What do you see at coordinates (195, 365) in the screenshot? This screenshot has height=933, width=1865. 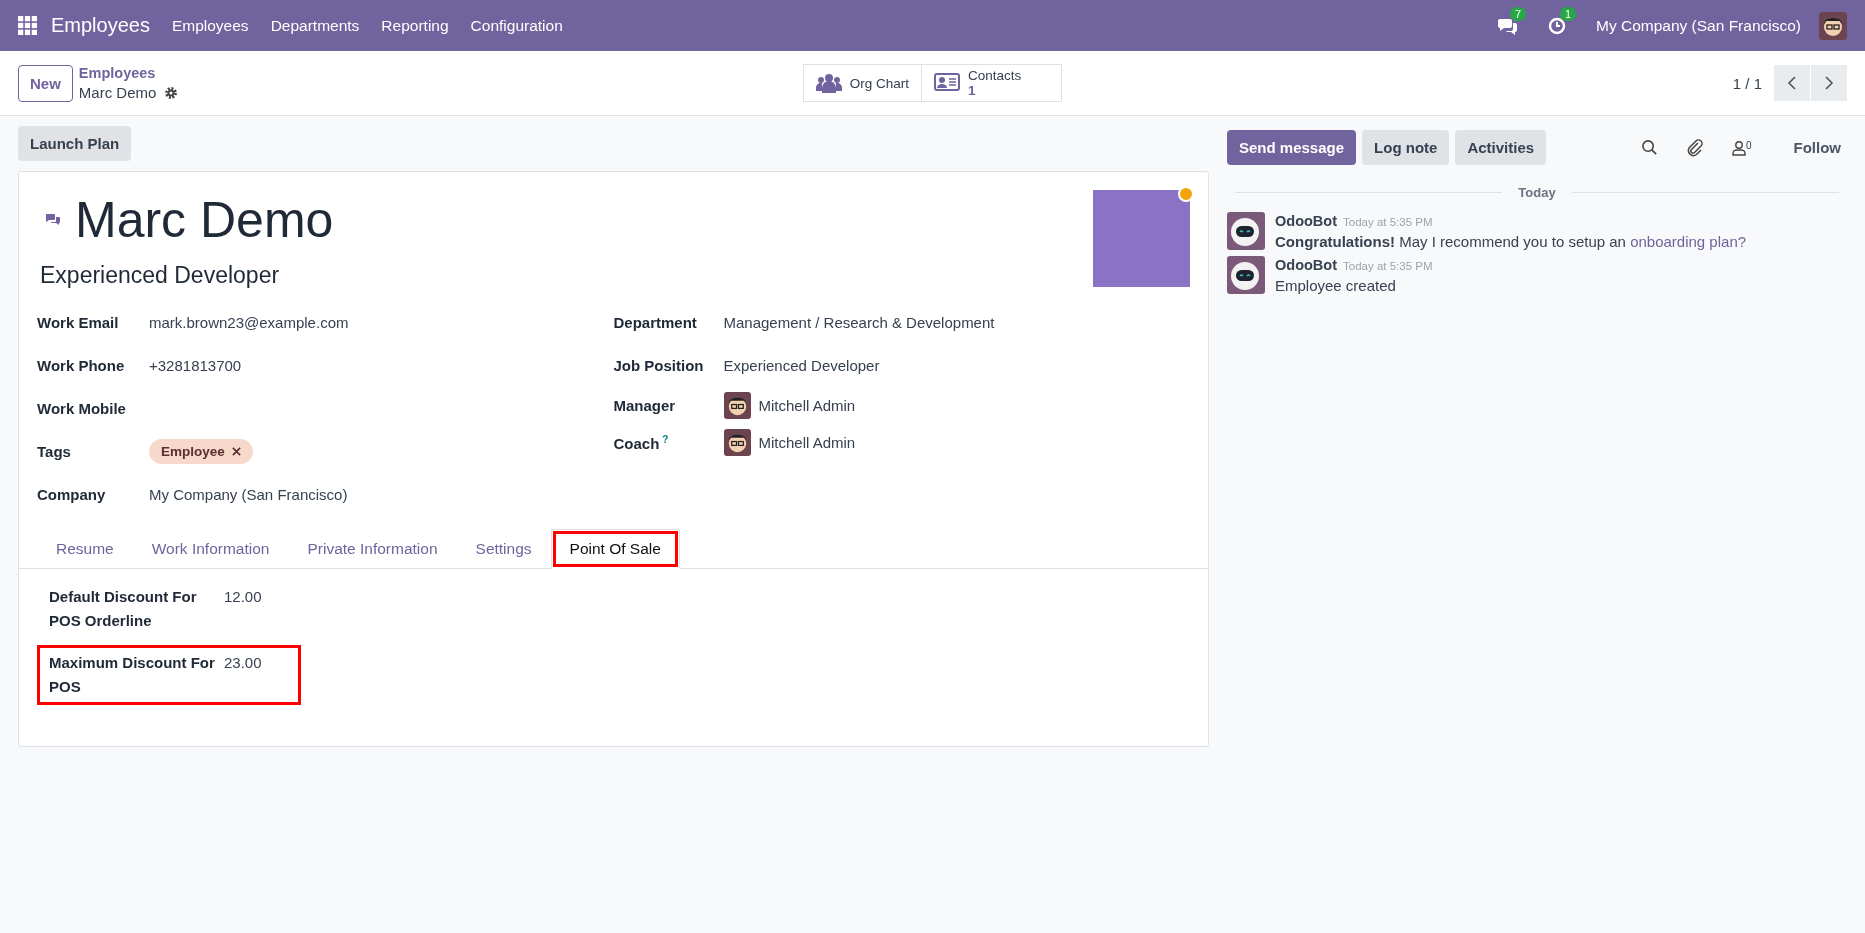 I see `field-value: +3281813700` at bounding box center [195, 365].